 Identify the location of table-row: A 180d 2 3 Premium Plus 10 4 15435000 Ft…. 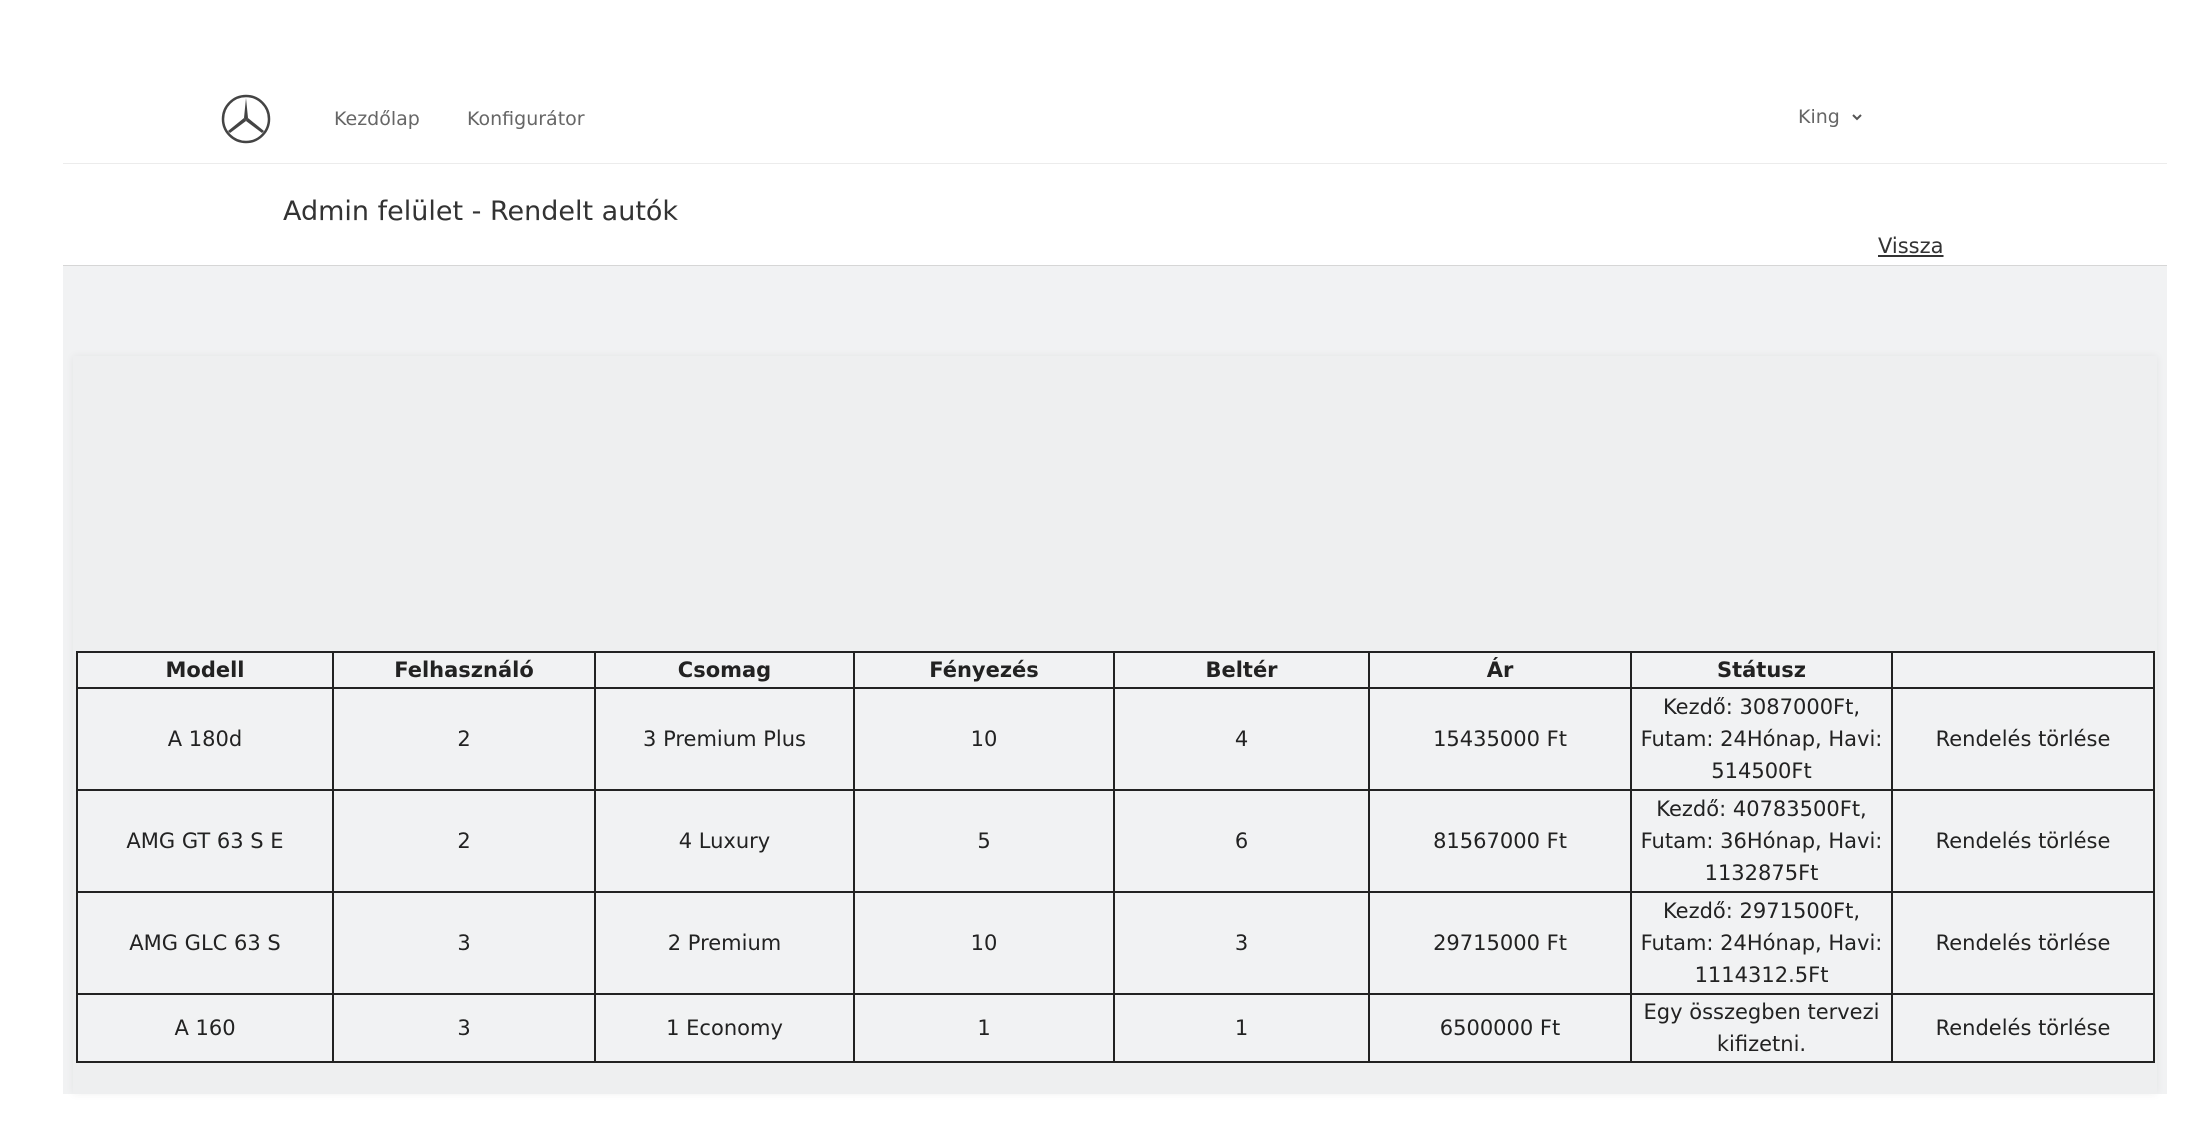
(1115, 739).